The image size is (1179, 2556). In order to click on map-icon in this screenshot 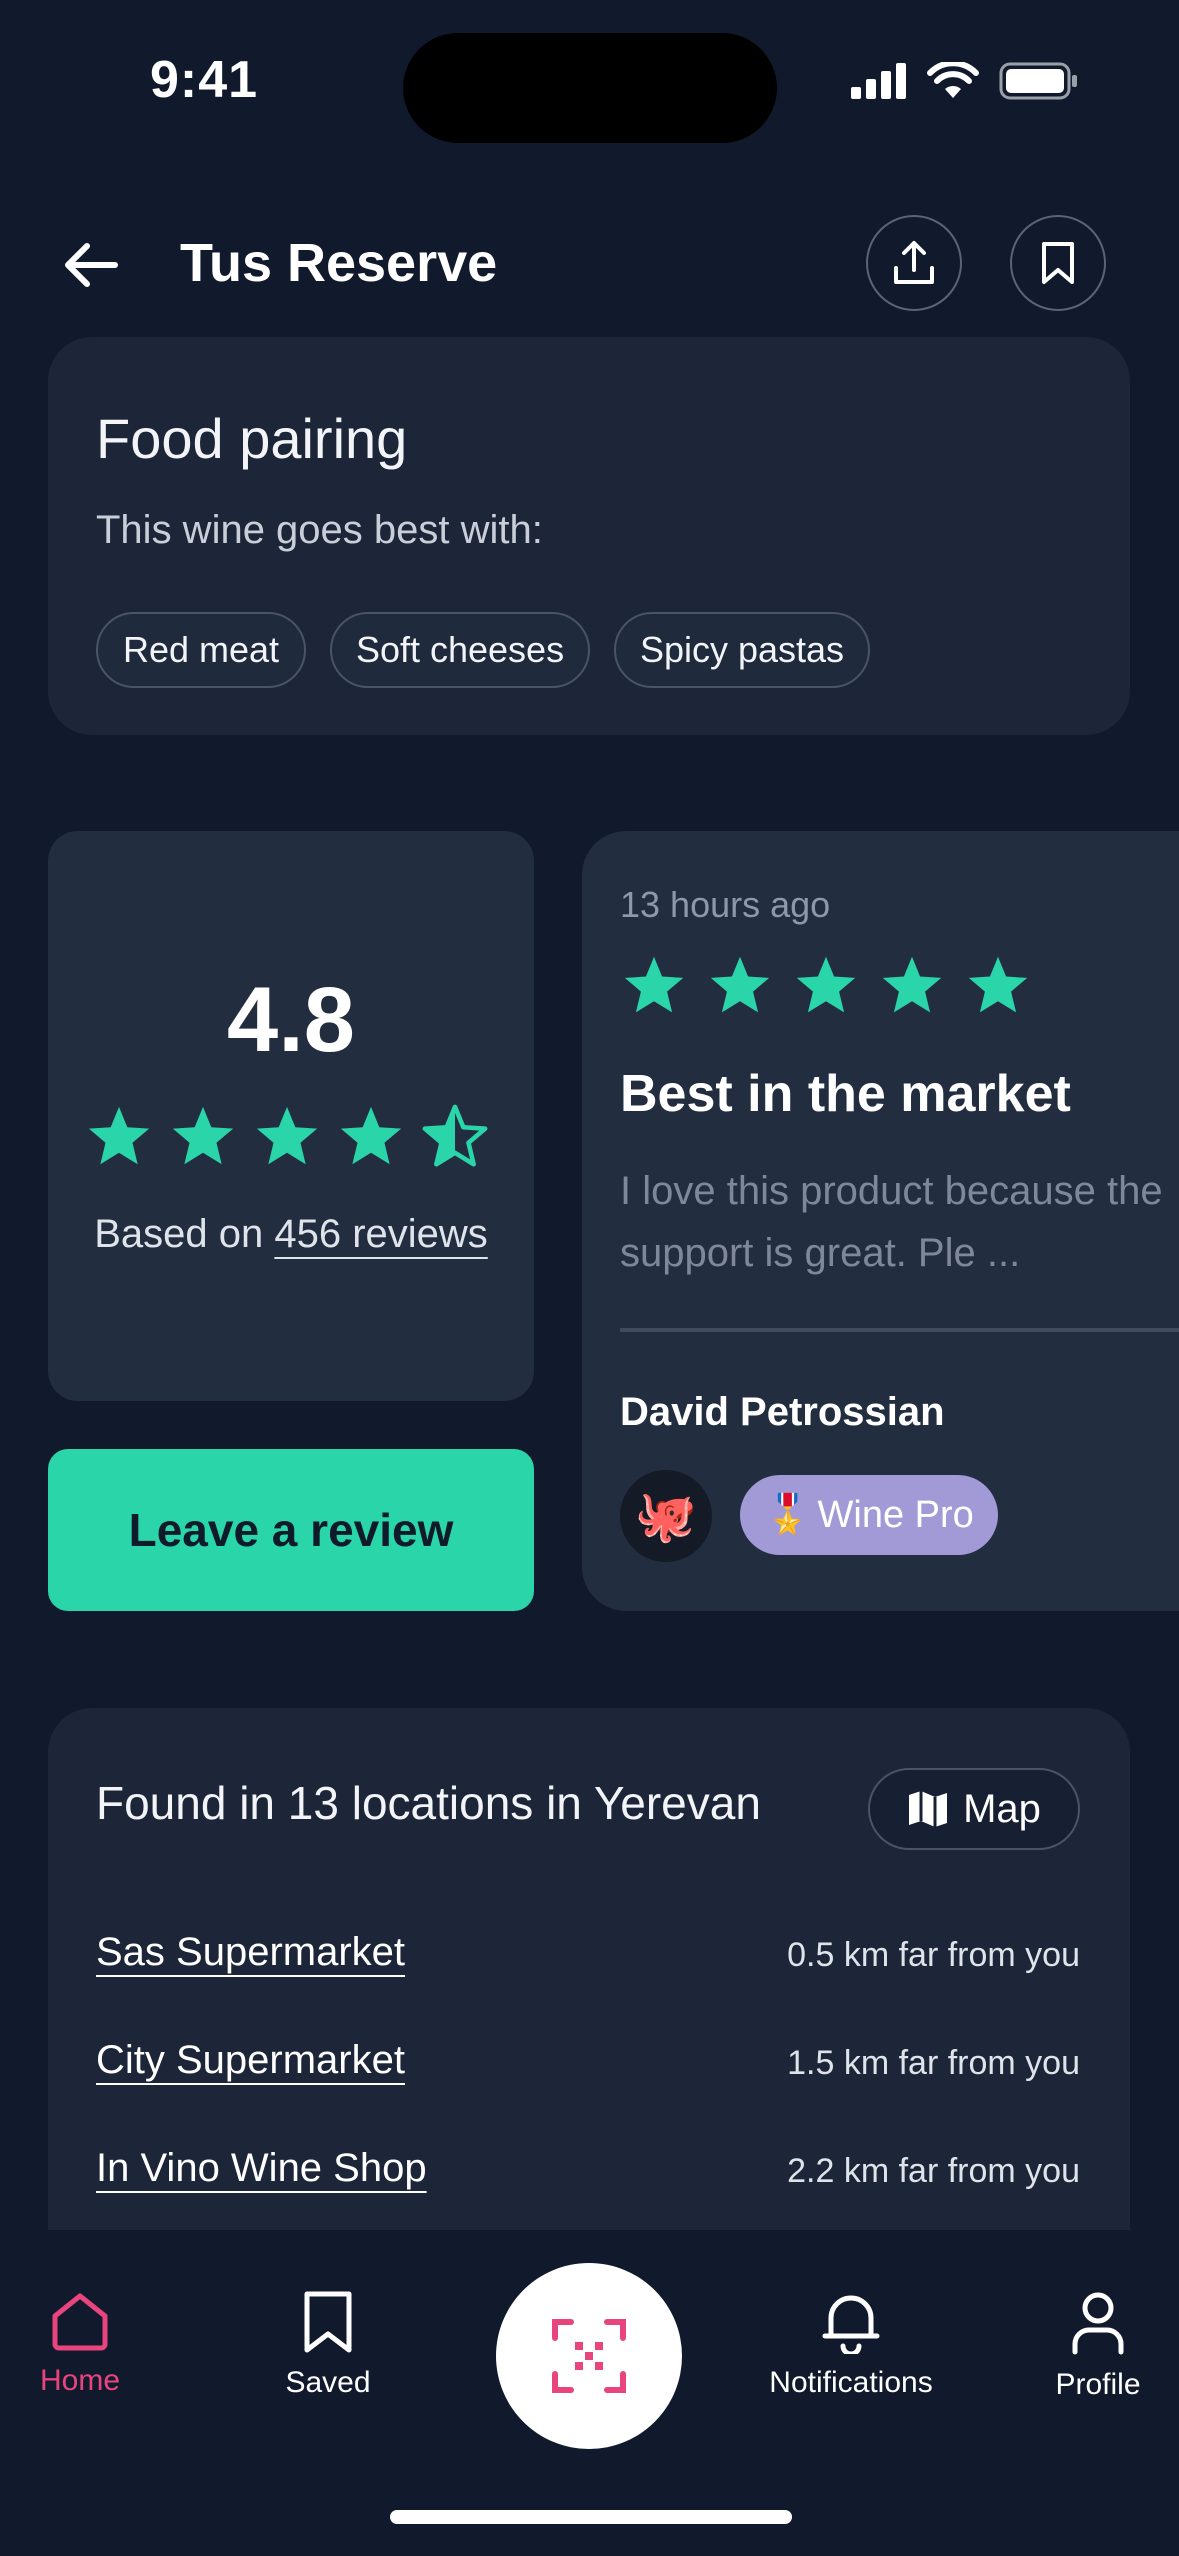, I will do `click(928, 1809)`.